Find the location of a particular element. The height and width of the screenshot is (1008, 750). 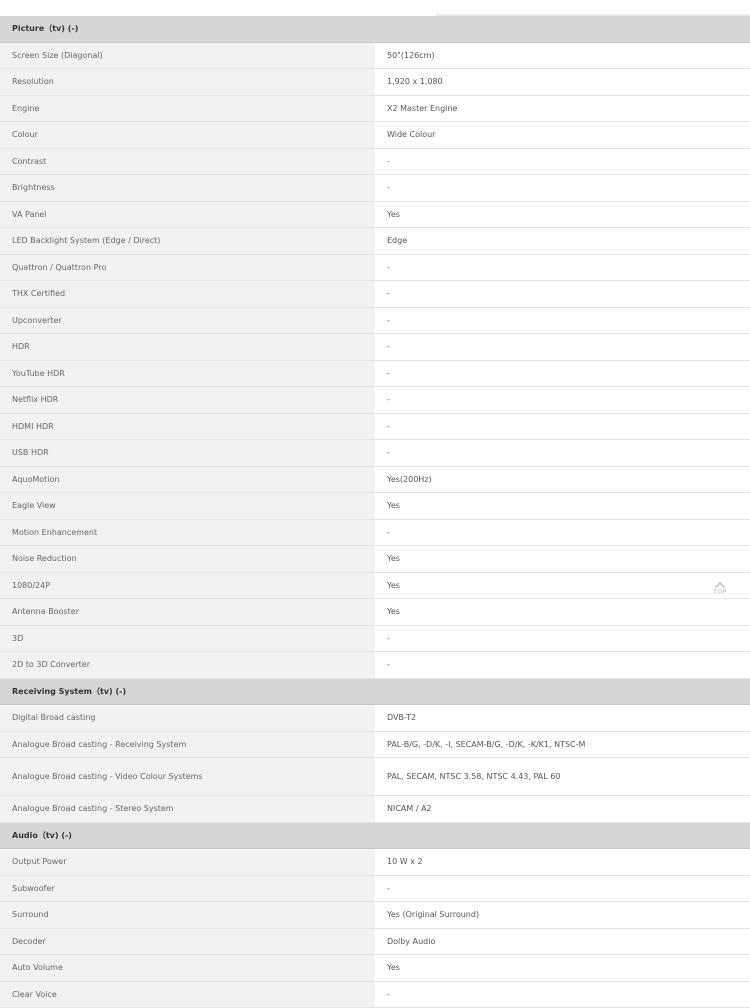

table-row: Surround Yes (Original Surround) is located at coordinates (375, 915).